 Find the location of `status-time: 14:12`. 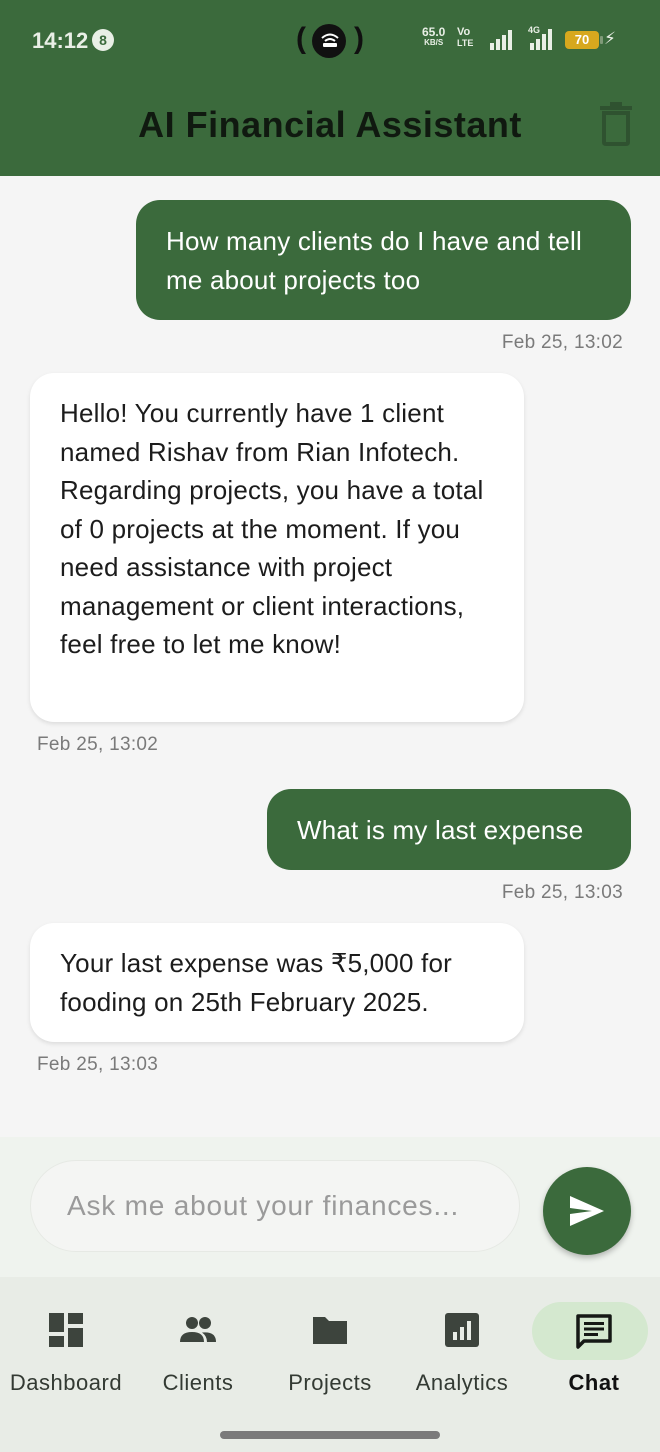

status-time: 14:12 is located at coordinates (60, 40).